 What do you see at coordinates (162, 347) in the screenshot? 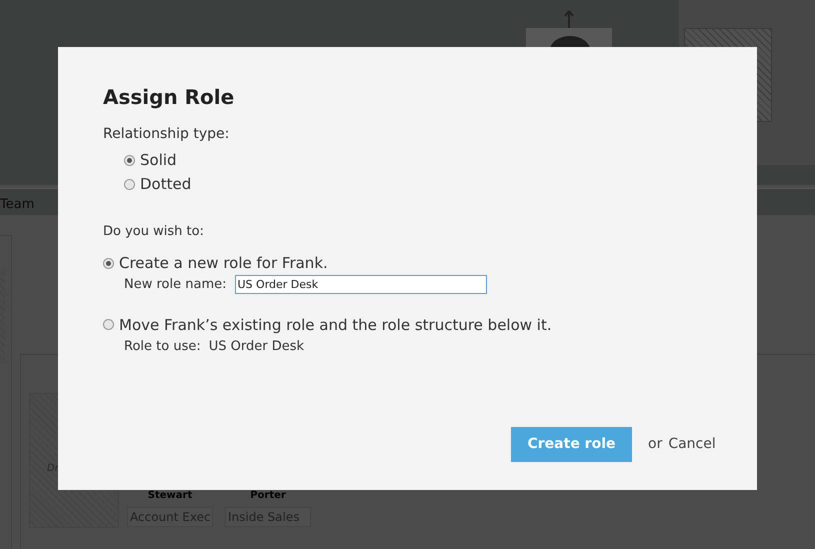
I see `field-label: Role to use:` at bounding box center [162, 347].